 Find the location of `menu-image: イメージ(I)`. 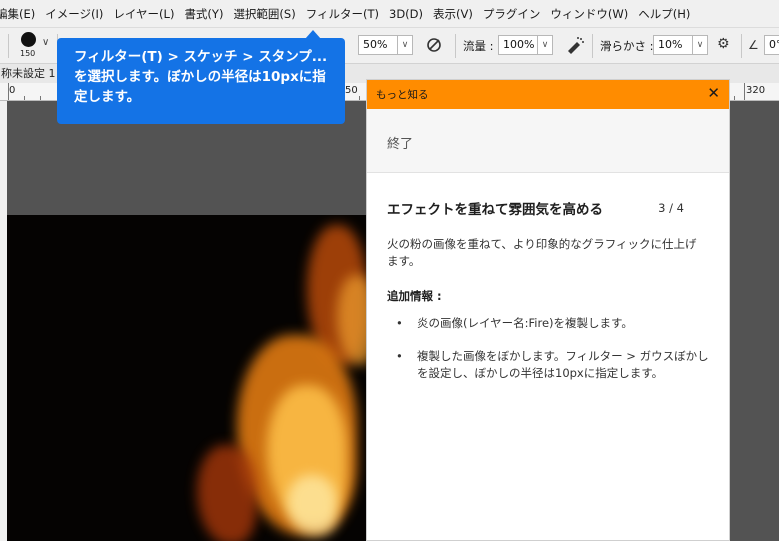

menu-image: イメージ(I) is located at coordinates (74, 14).